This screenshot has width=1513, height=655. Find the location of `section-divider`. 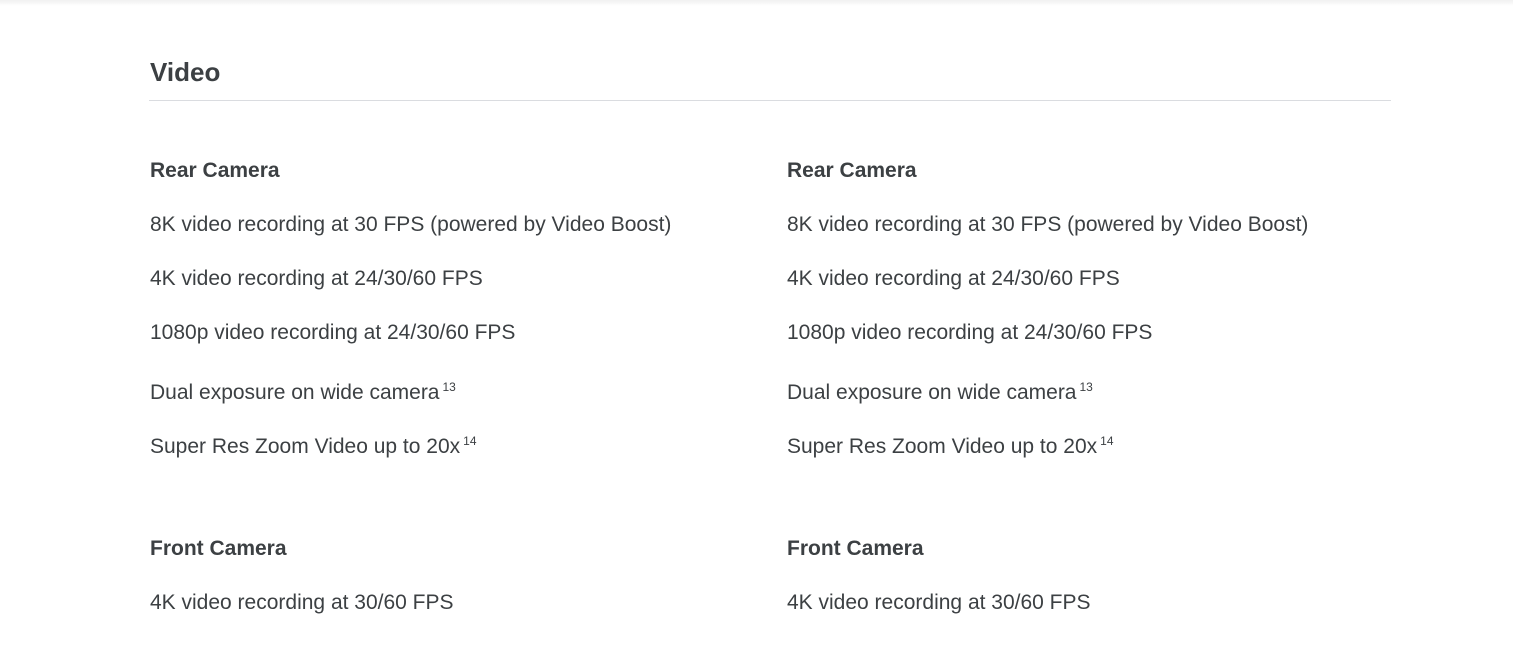

section-divider is located at coordinates (770, 100).